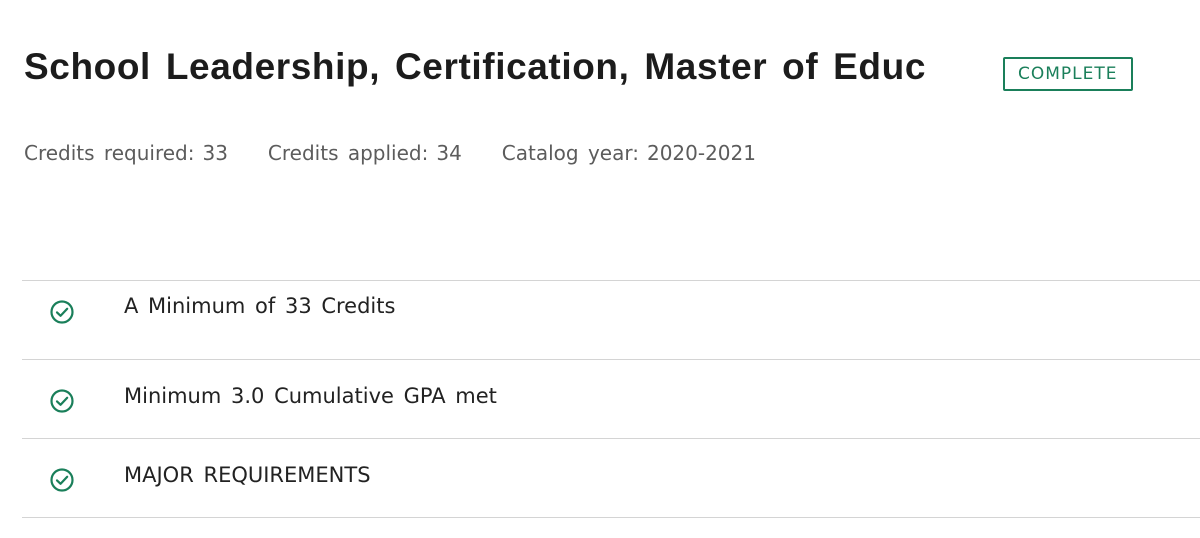 This screenshot has height=538, width=1200. I want to click on credits-applied-label: Credits applied:, so click(348, 153).